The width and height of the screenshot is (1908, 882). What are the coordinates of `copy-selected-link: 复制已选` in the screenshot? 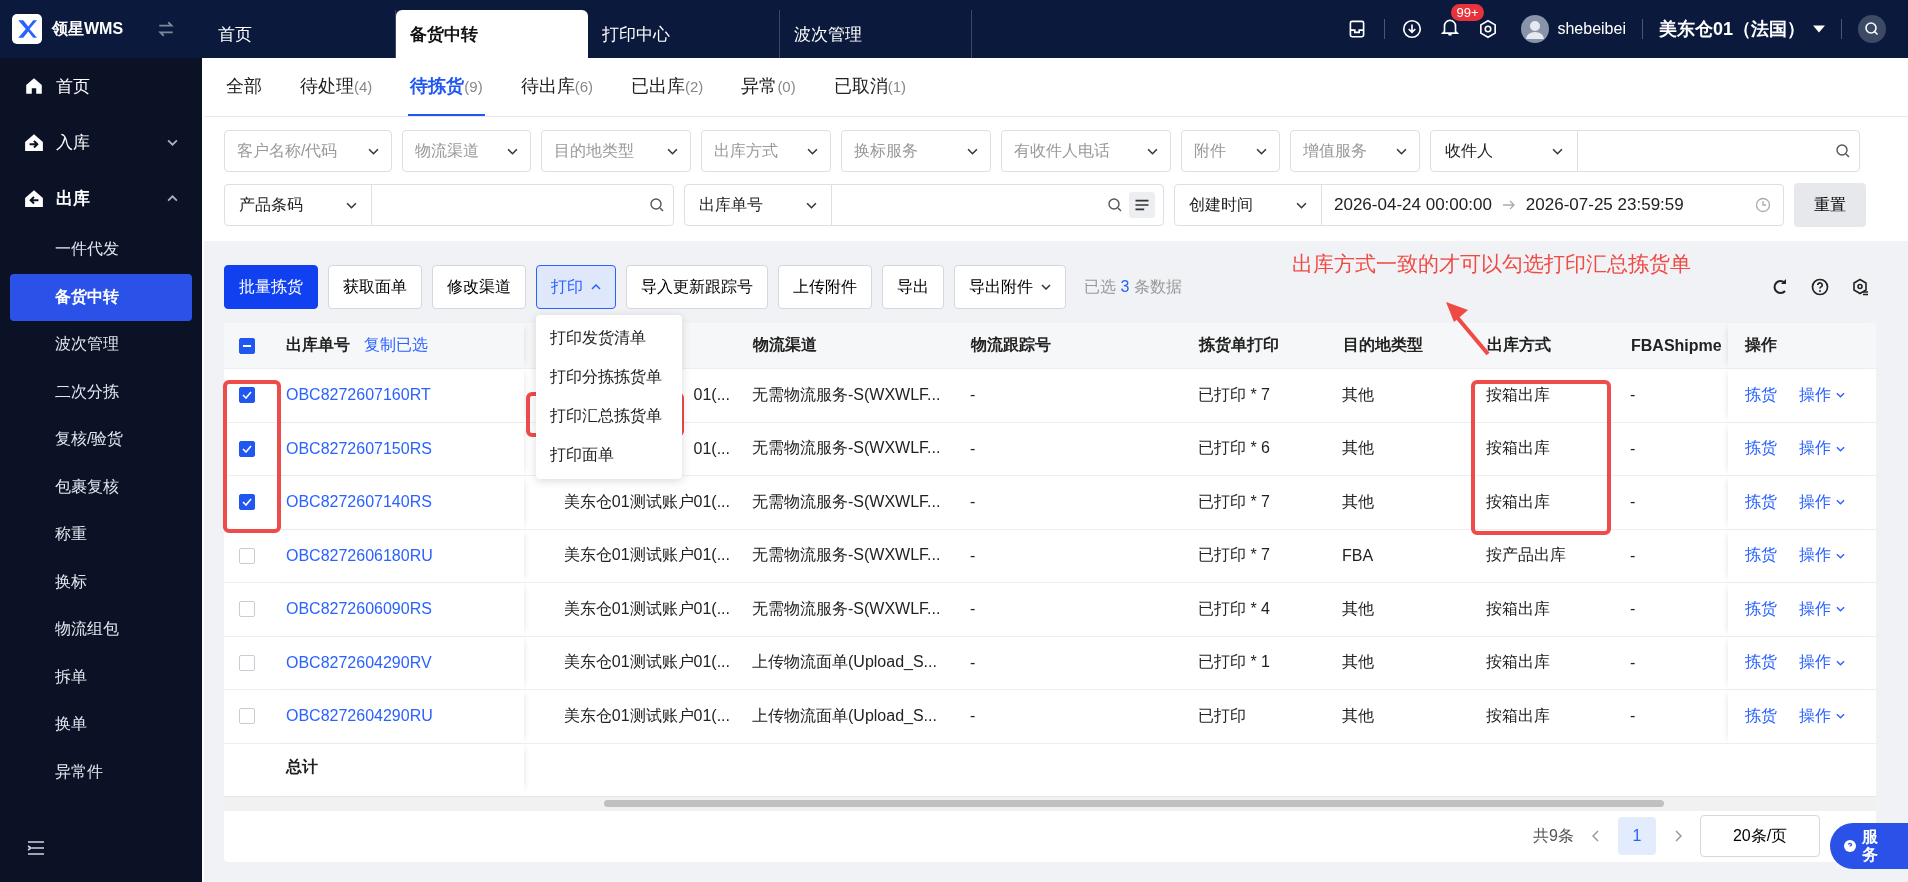 It's located at (396, 345).